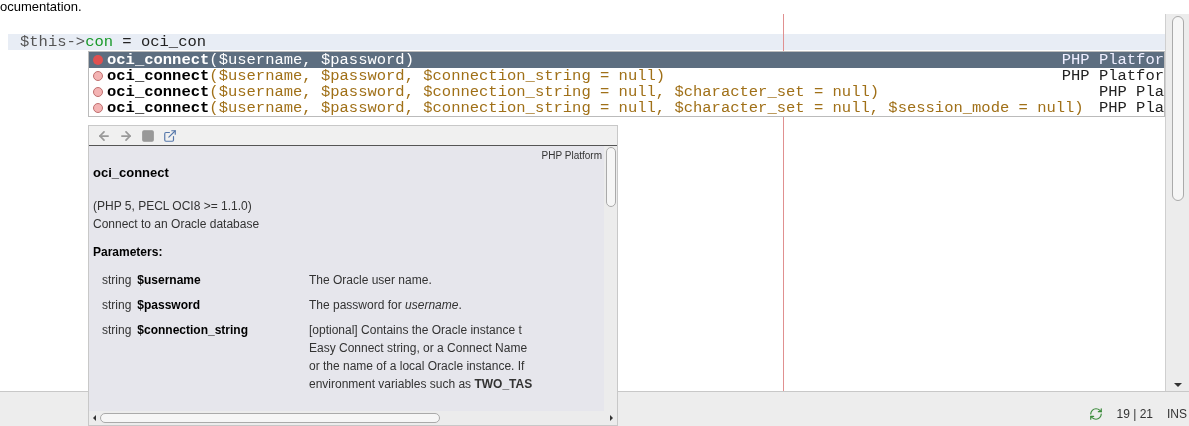 The height and width of the screenshot is (426, 1189). I want to click on function-summary: Connect to an Oracle database, so click(177, 224).